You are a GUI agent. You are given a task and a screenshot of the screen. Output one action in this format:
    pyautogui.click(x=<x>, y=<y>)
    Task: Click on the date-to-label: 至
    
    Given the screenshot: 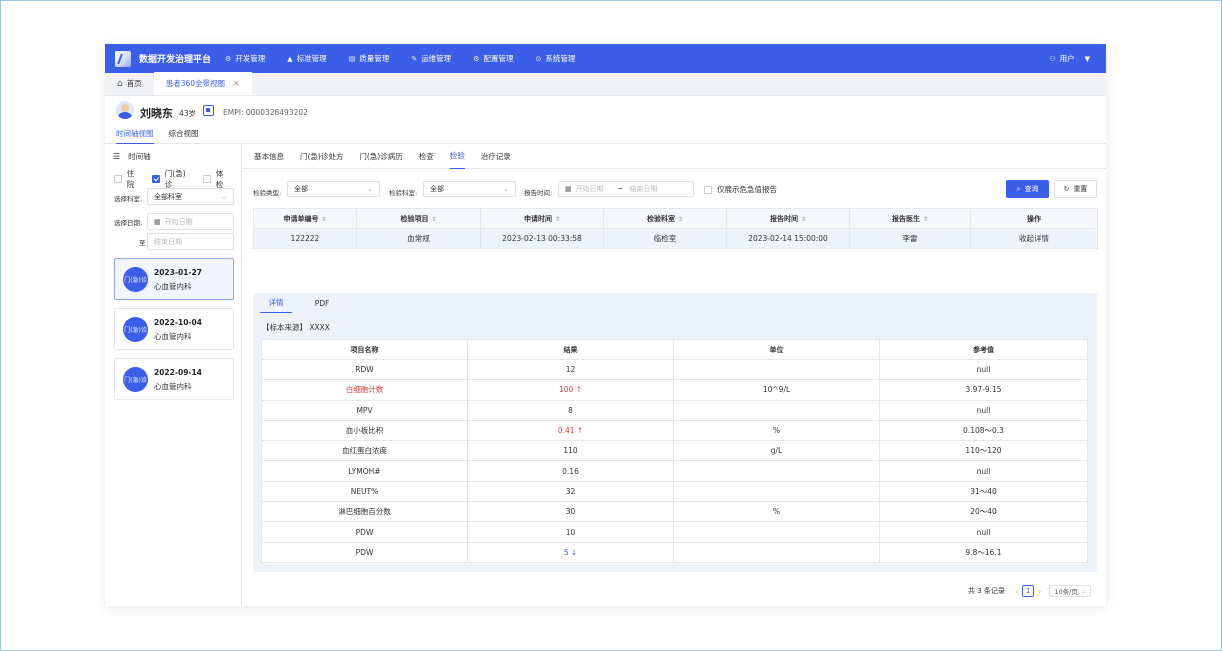 What is the action you would take?
    pyautogui.click(x=142, y=243)
    